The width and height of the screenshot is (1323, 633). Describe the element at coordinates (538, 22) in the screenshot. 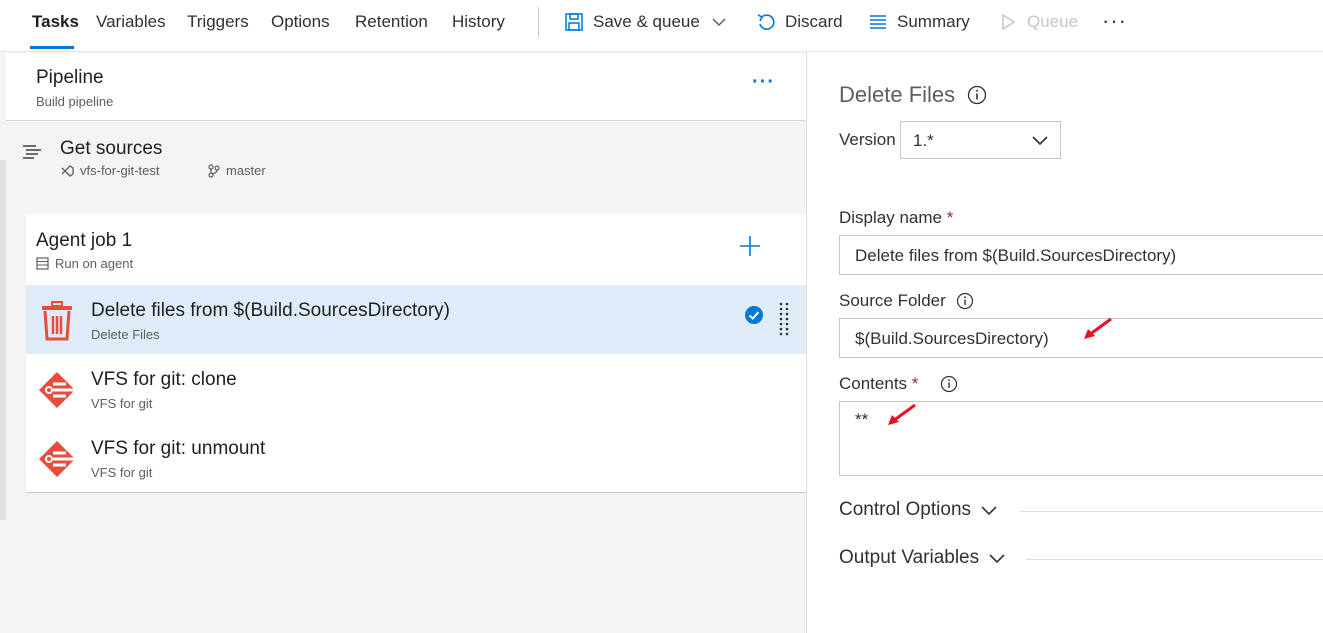

I see `toolbar-divider` at that location.